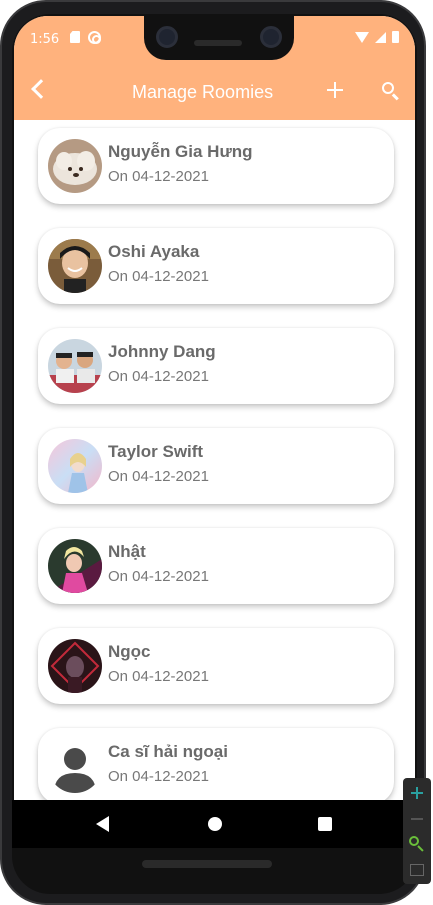  What do you see at coordinates (395, 37) in the screenshot?
I see `battery-icon` at bounding box center [395, 37].